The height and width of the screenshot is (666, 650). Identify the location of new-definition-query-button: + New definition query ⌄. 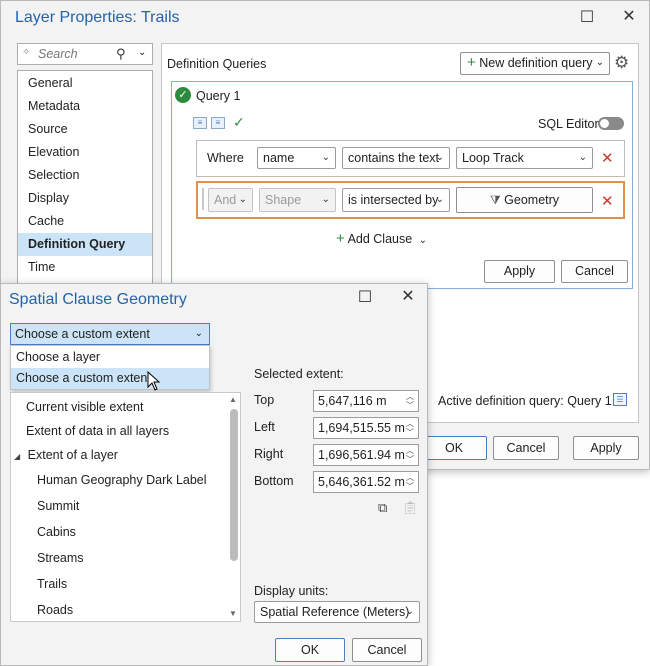
(535, 63).